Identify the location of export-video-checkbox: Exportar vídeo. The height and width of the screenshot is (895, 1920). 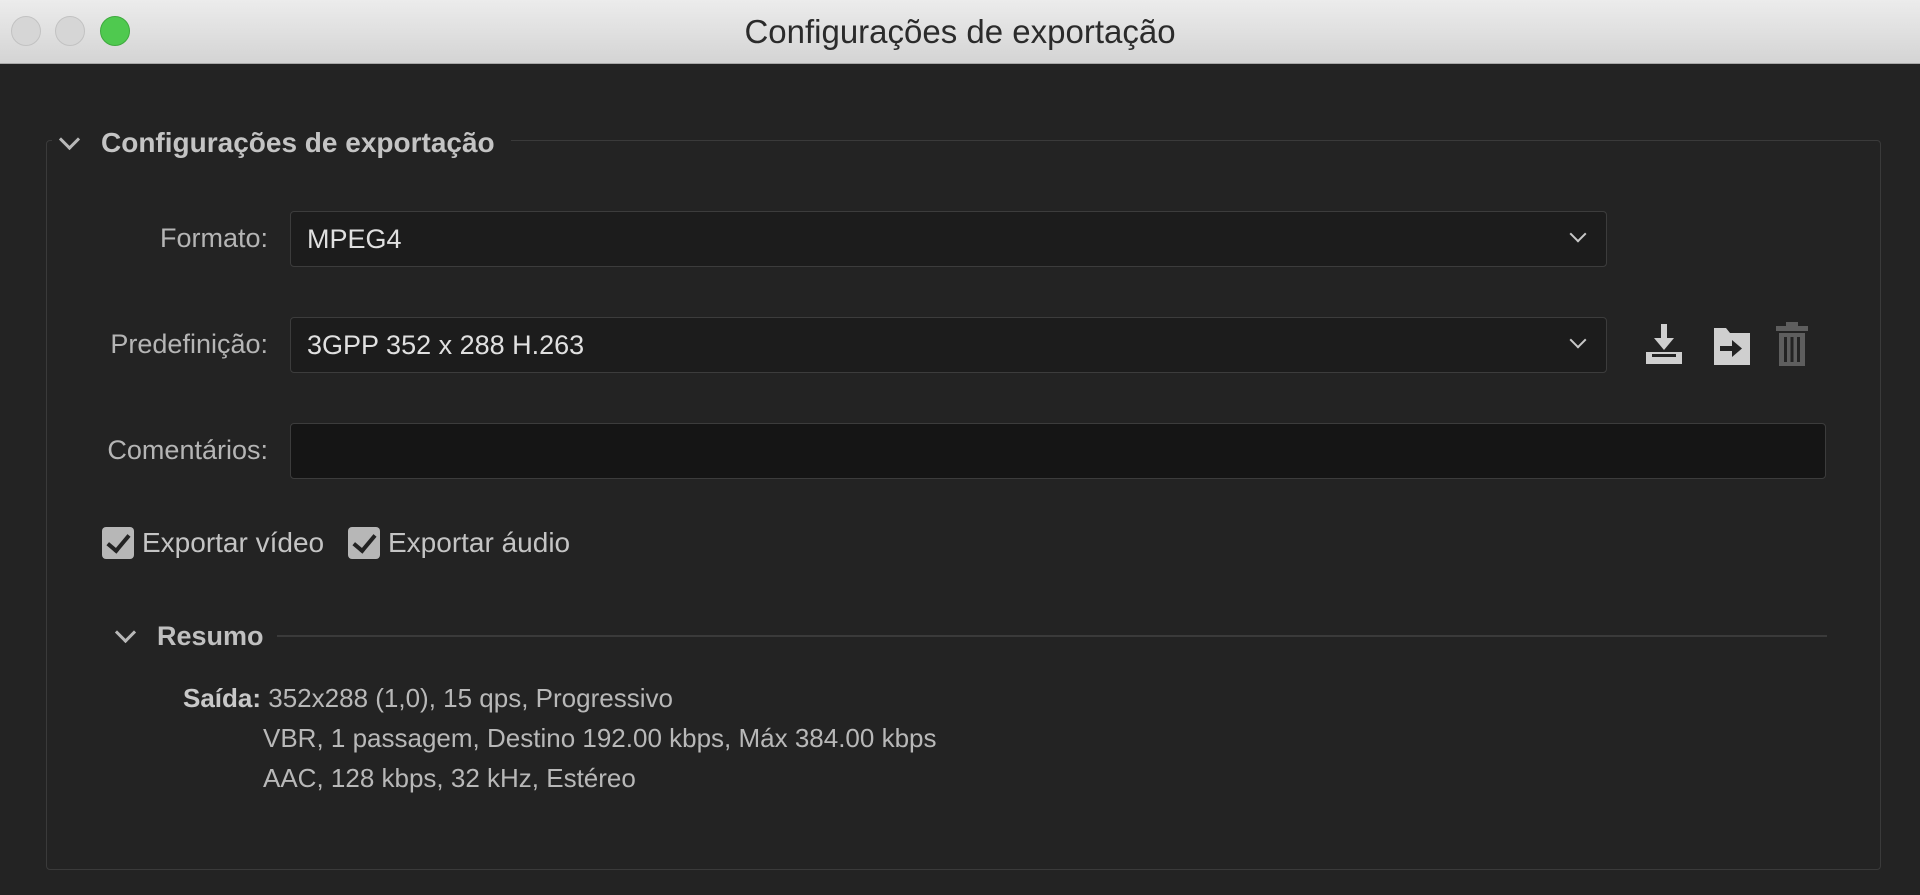
(213, 543).